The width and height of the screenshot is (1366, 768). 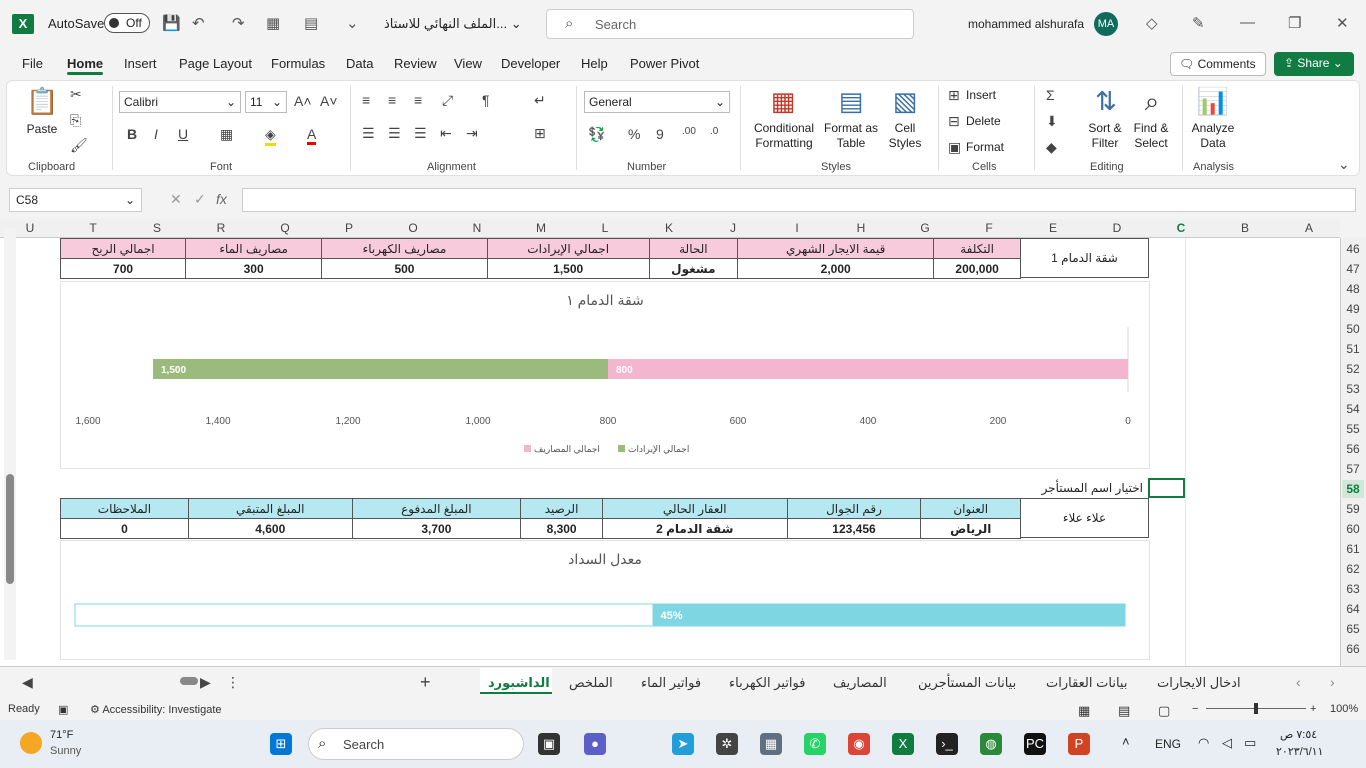 What do you see at coordinates (694, 528) in the screenshot?
I see `kpi-value-cell: شقة الدمام 2` at bounding box center [694, 528].